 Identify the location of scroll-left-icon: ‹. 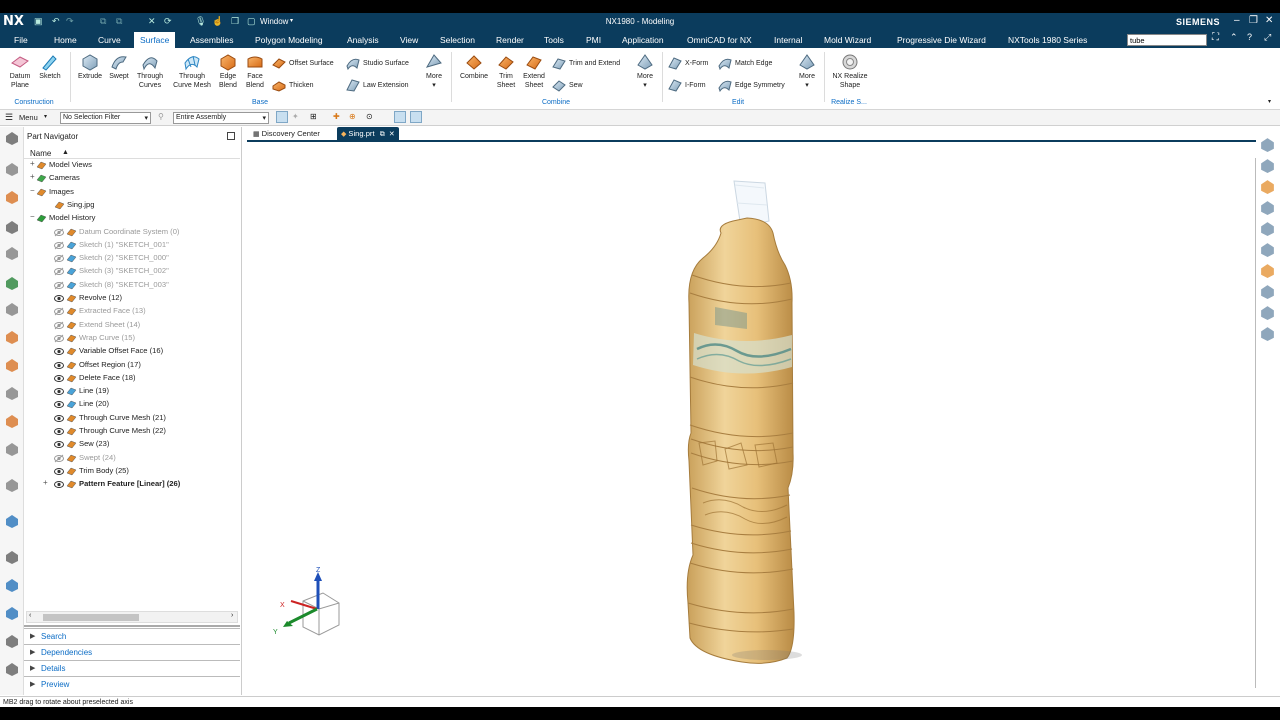
(30, 615).